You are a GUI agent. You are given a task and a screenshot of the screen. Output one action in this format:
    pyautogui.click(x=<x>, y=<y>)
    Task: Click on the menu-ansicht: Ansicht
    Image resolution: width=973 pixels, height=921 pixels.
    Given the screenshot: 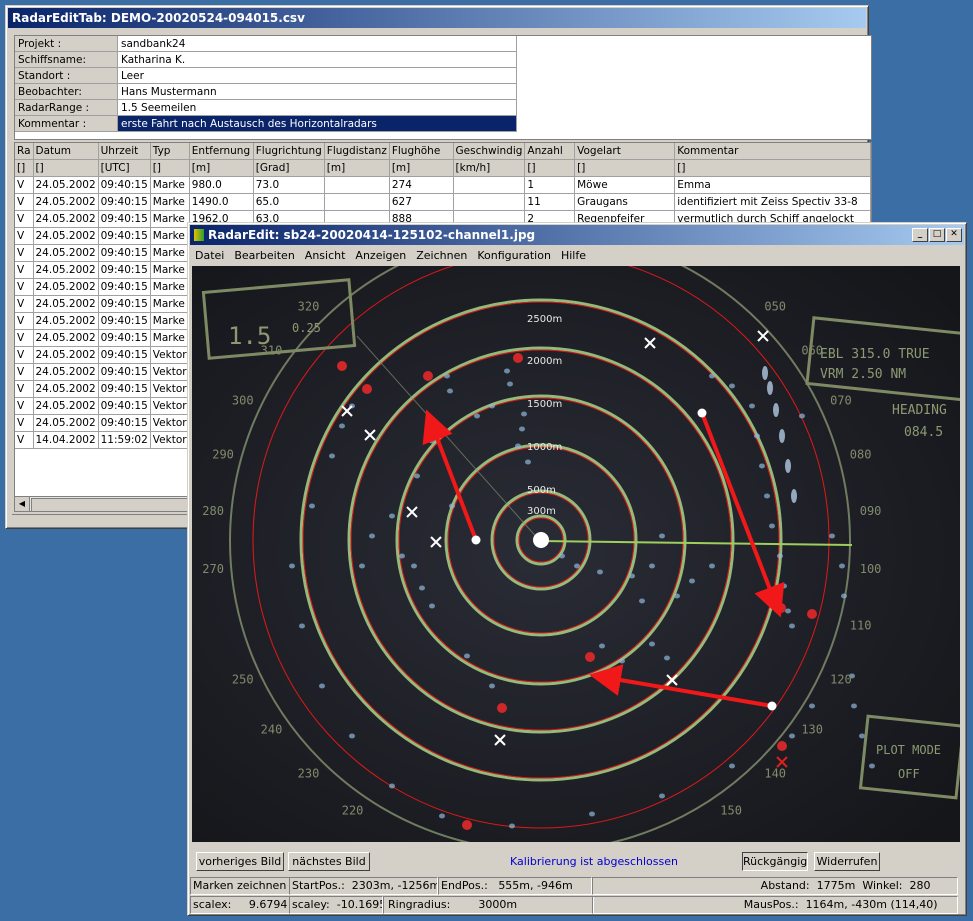 What is the action you would take?
    pyautogui.click(x=325, y=256)
    